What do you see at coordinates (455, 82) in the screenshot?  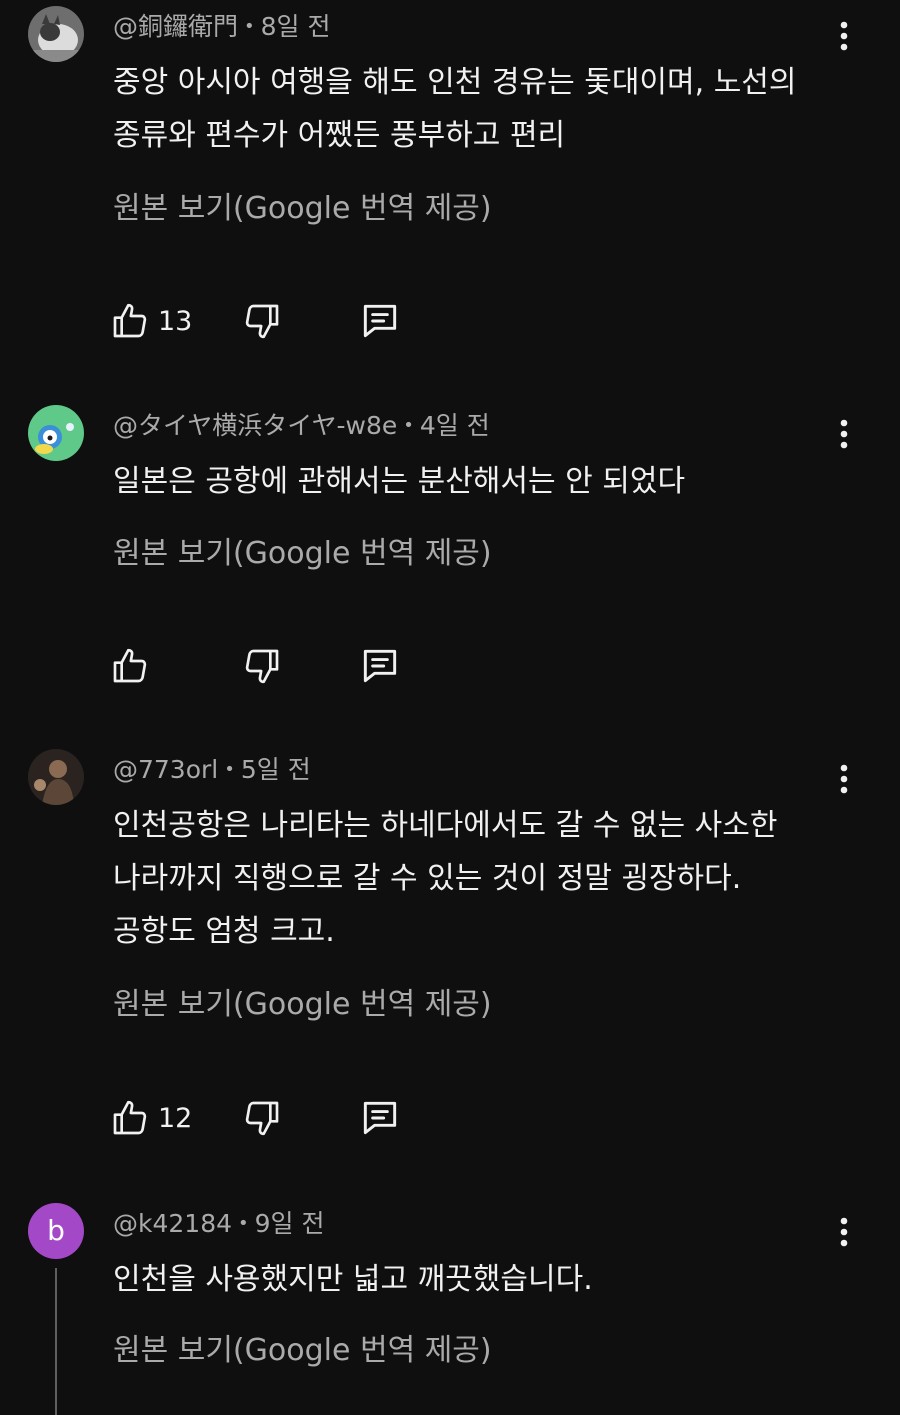 I see `comment-text-line: 중앙 아시아 여행을 해도 인천 경유는 돛대이며, 노선의` at bounding box center [455, 82].